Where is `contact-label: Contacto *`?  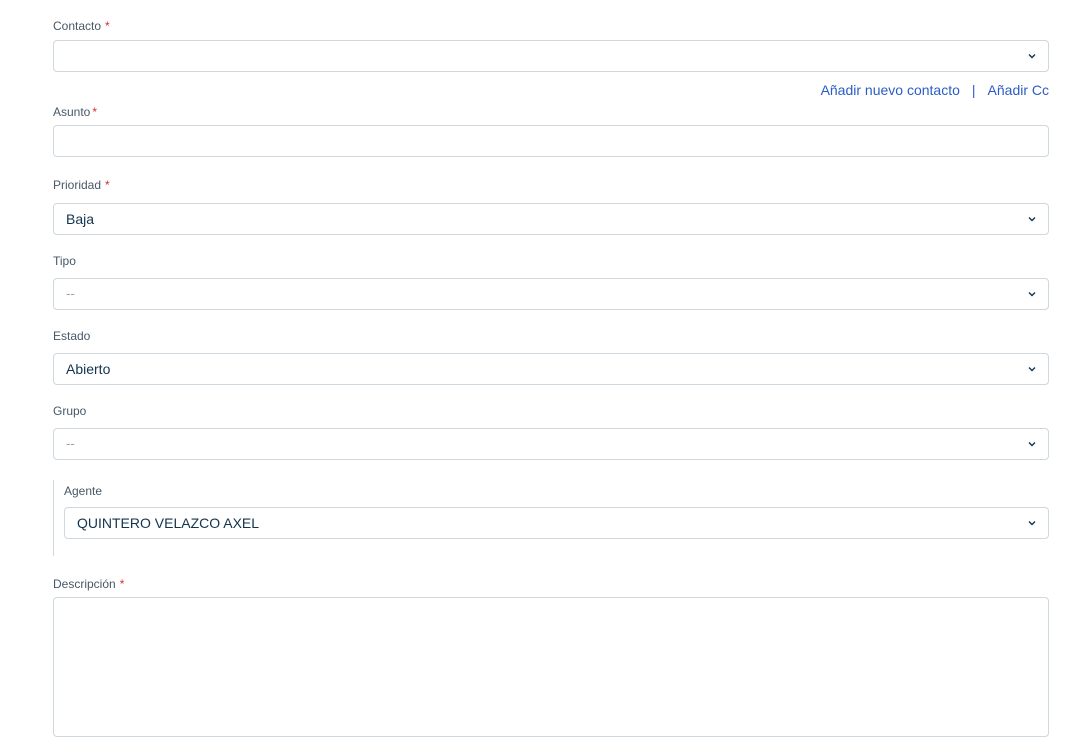 contact-label: Contacto * is located at coordinates (81, 26).